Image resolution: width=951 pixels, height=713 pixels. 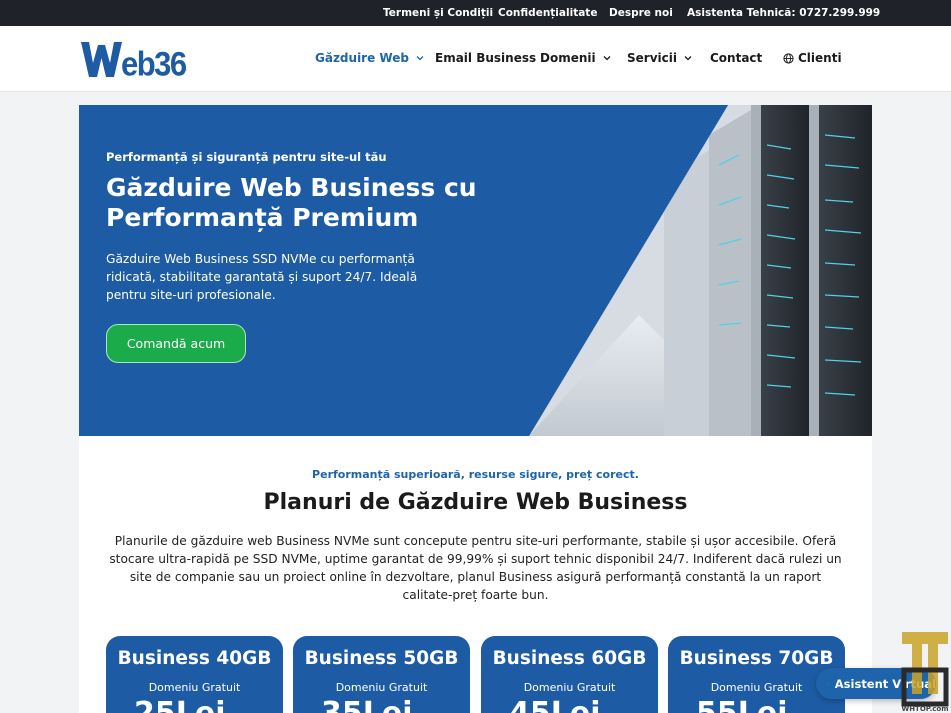 What do you see at coordinates (180, 704) in the screenshot?
I see `plan-price: 25Lei` at bounding box center [180, 704].